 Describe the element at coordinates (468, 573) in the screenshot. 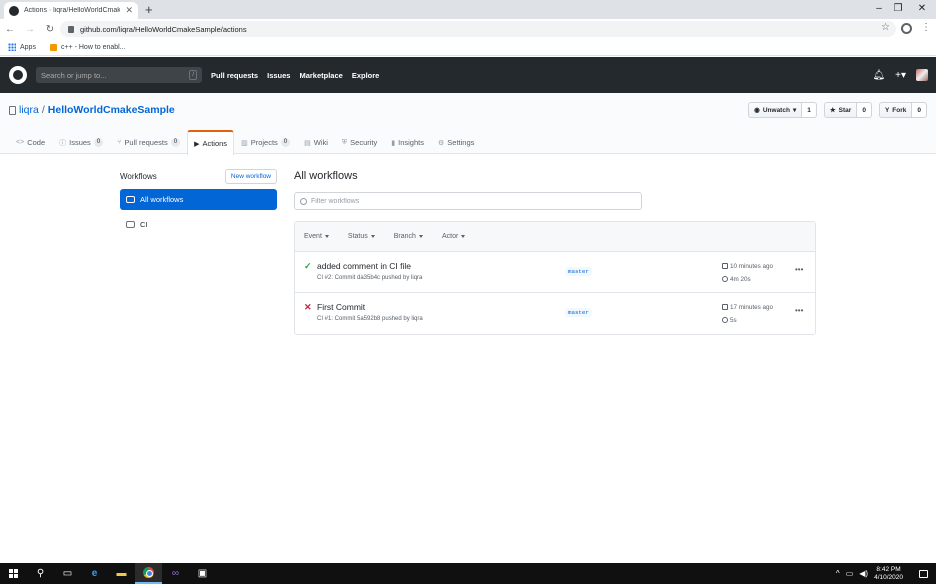

I see `windows-taskbar: ⚲ ▭ e ▬ ∞ ▣ ^ ▭ ◀) 8:42 PM 4/10/2020` at that location.